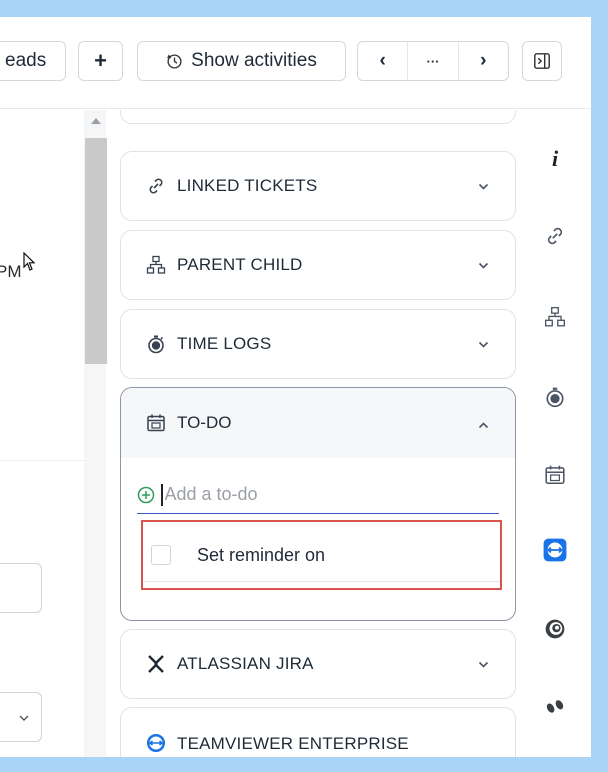  What do you see at coordinates (318, 344) in the screenshot?
I see `panel-time-logs: TIME LOGS` at bounding box center [318, 344].